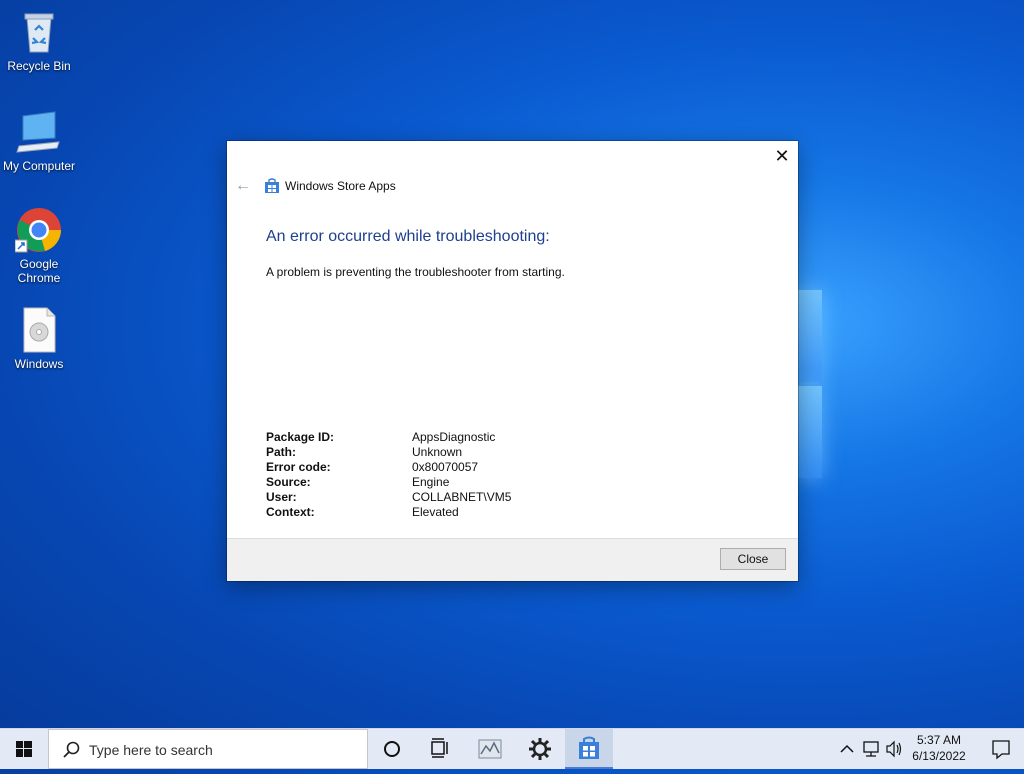 The height and width of the screenshot is (774, 1024). I want to click on desktop-icon-label: Windows, so click(39, 364).